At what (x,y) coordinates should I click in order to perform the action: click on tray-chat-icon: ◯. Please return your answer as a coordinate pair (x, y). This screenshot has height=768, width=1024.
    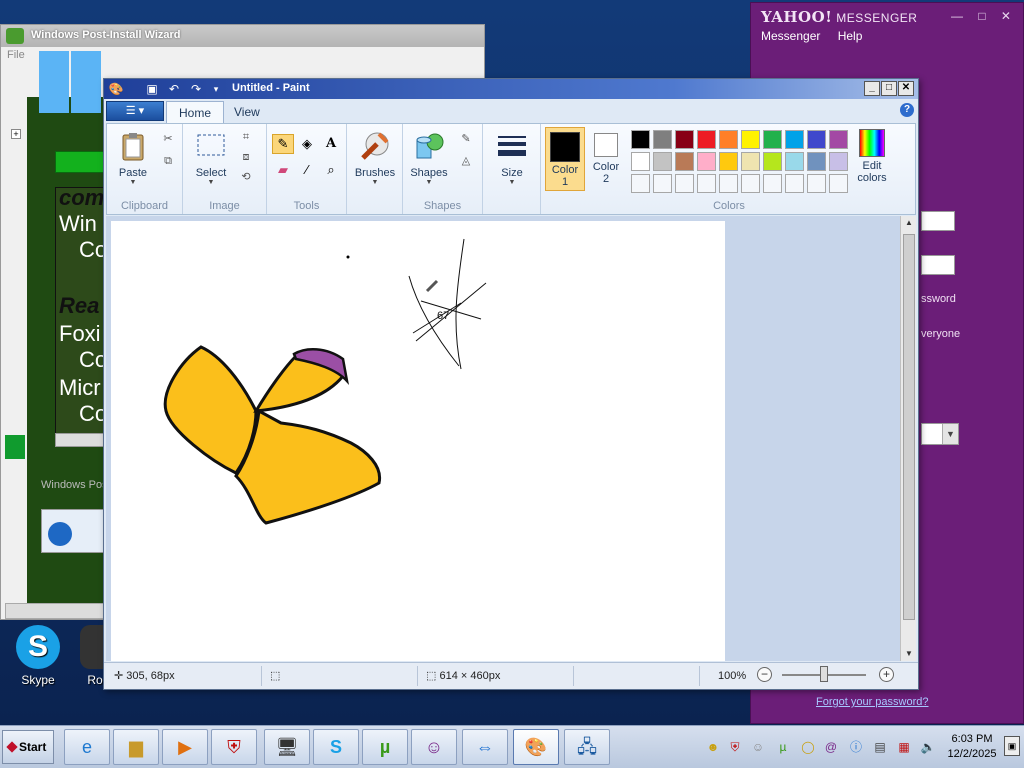
    Looking at the image, I should click on (808, 747).